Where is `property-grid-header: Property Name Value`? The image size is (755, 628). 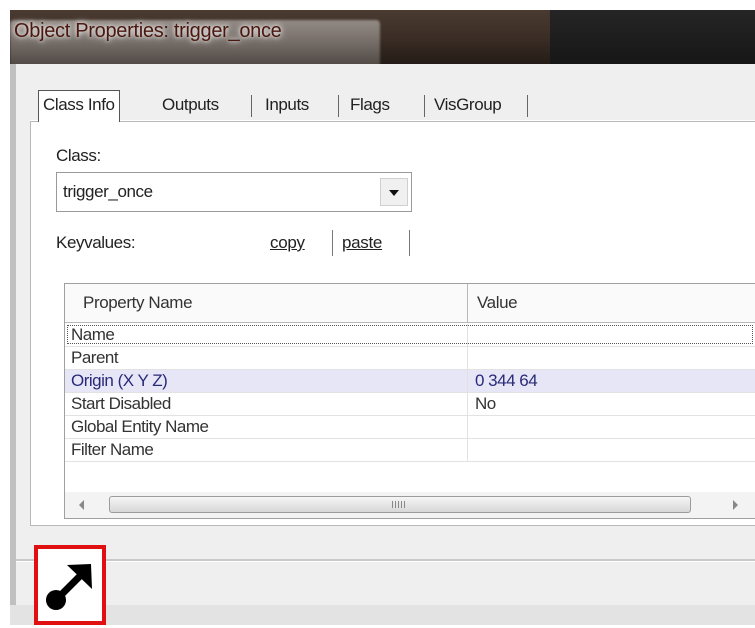 property-grid-header: Property Name Value is located at coordinates (410, 303).